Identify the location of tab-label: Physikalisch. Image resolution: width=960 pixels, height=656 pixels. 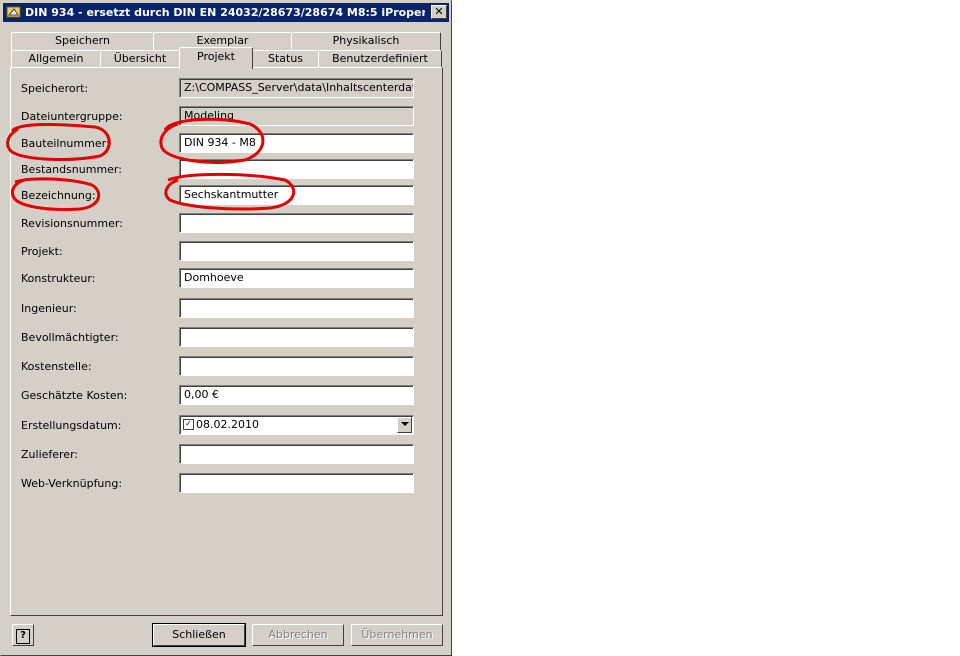
(366, 40).